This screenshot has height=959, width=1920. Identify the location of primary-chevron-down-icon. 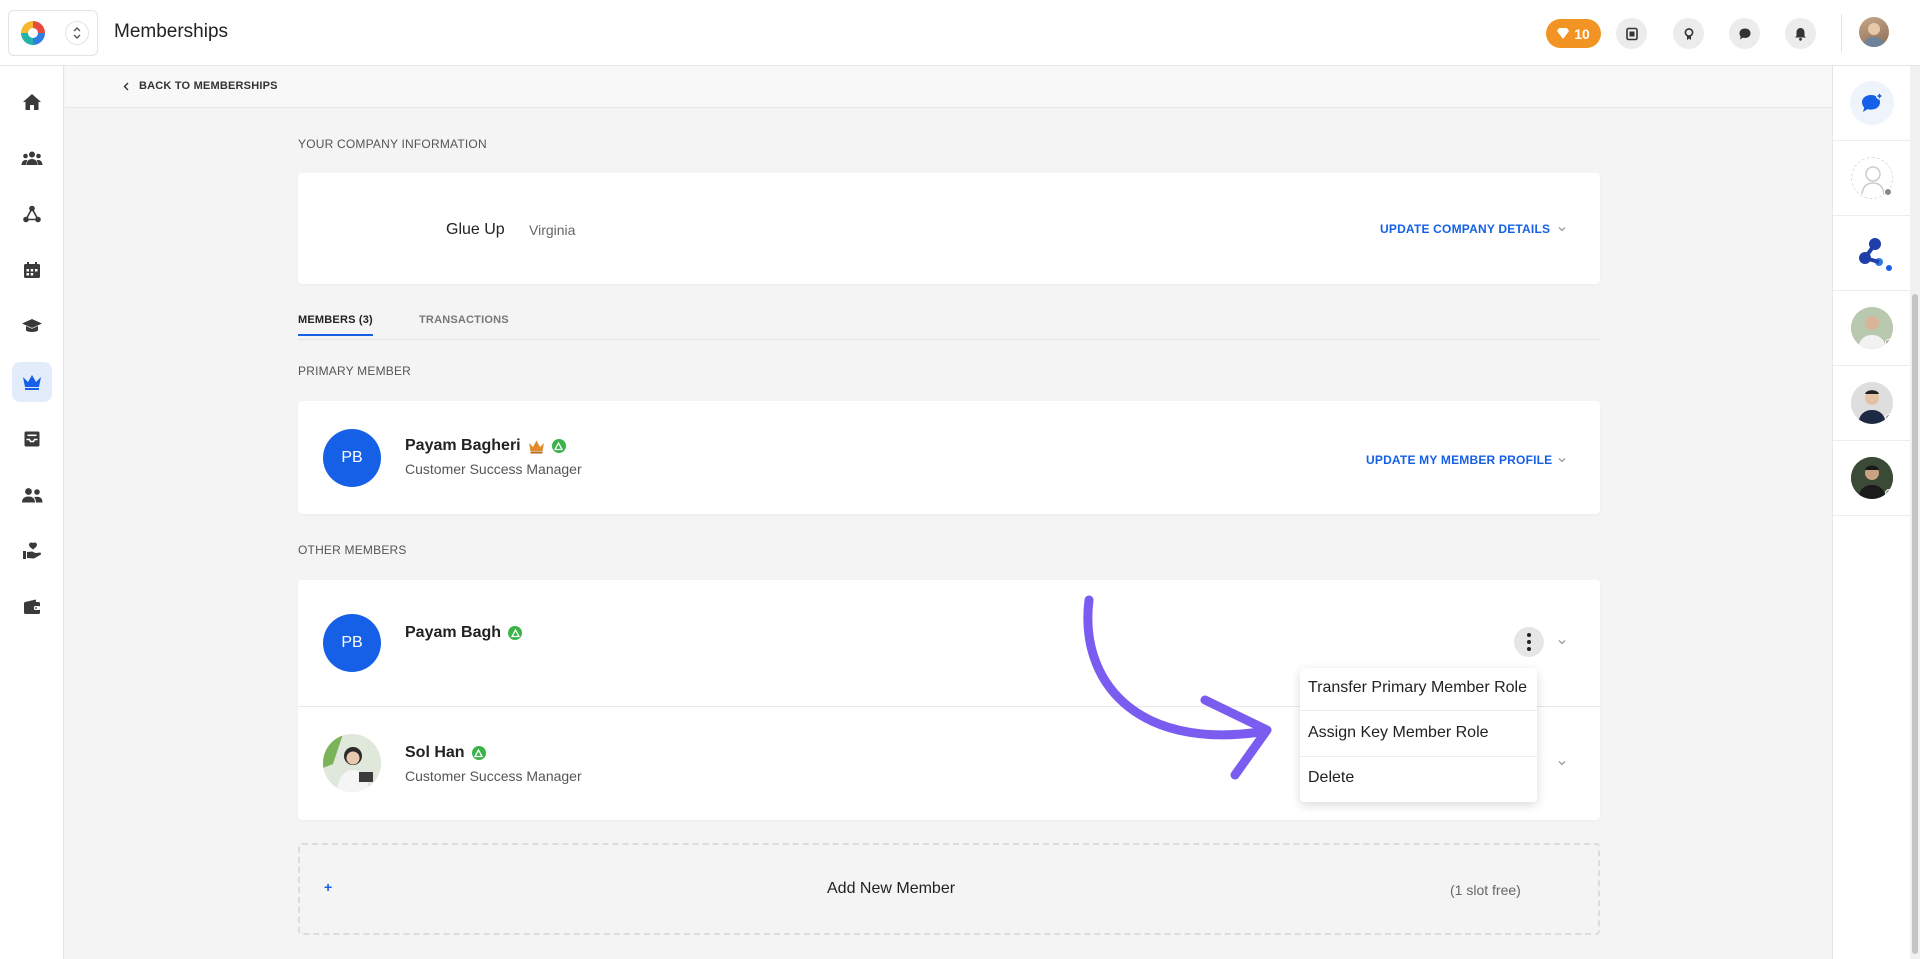
(1562, 460).